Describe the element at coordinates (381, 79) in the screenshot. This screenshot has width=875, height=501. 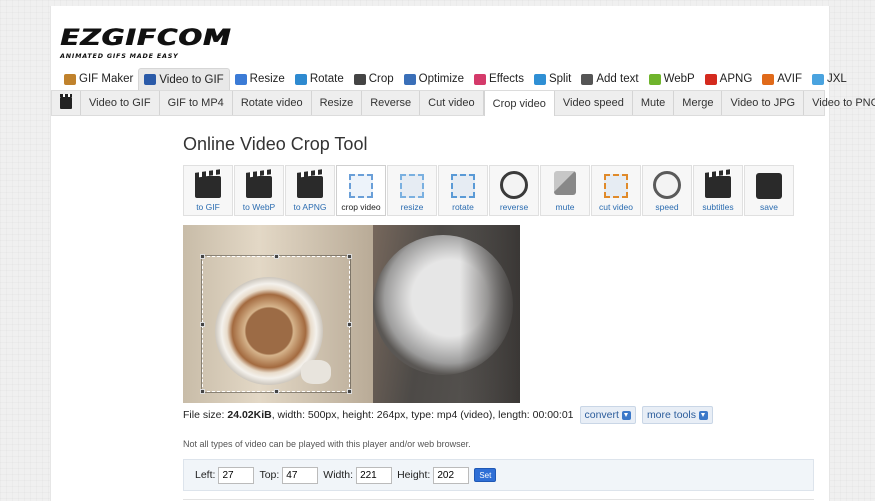
I see `main-nav-label: Crop` at that location.